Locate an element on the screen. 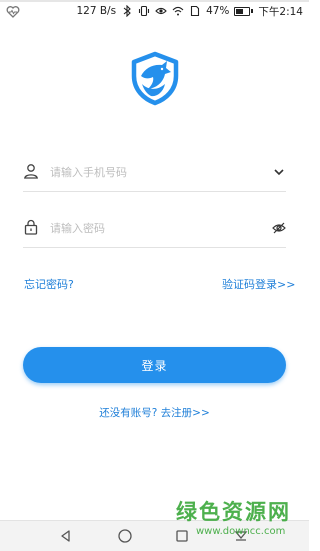  user-icon is located at coordinates (31, 171).